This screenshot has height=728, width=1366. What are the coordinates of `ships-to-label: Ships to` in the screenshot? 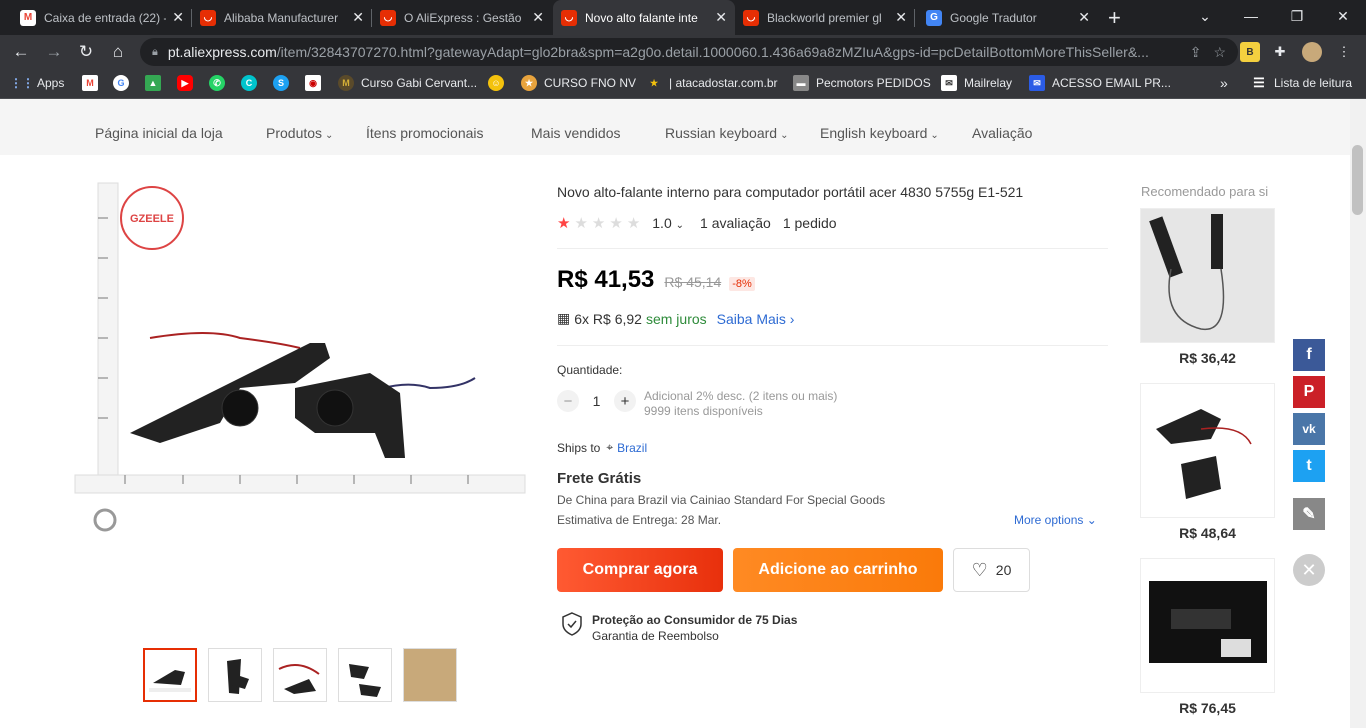 It's located at (579, 447).